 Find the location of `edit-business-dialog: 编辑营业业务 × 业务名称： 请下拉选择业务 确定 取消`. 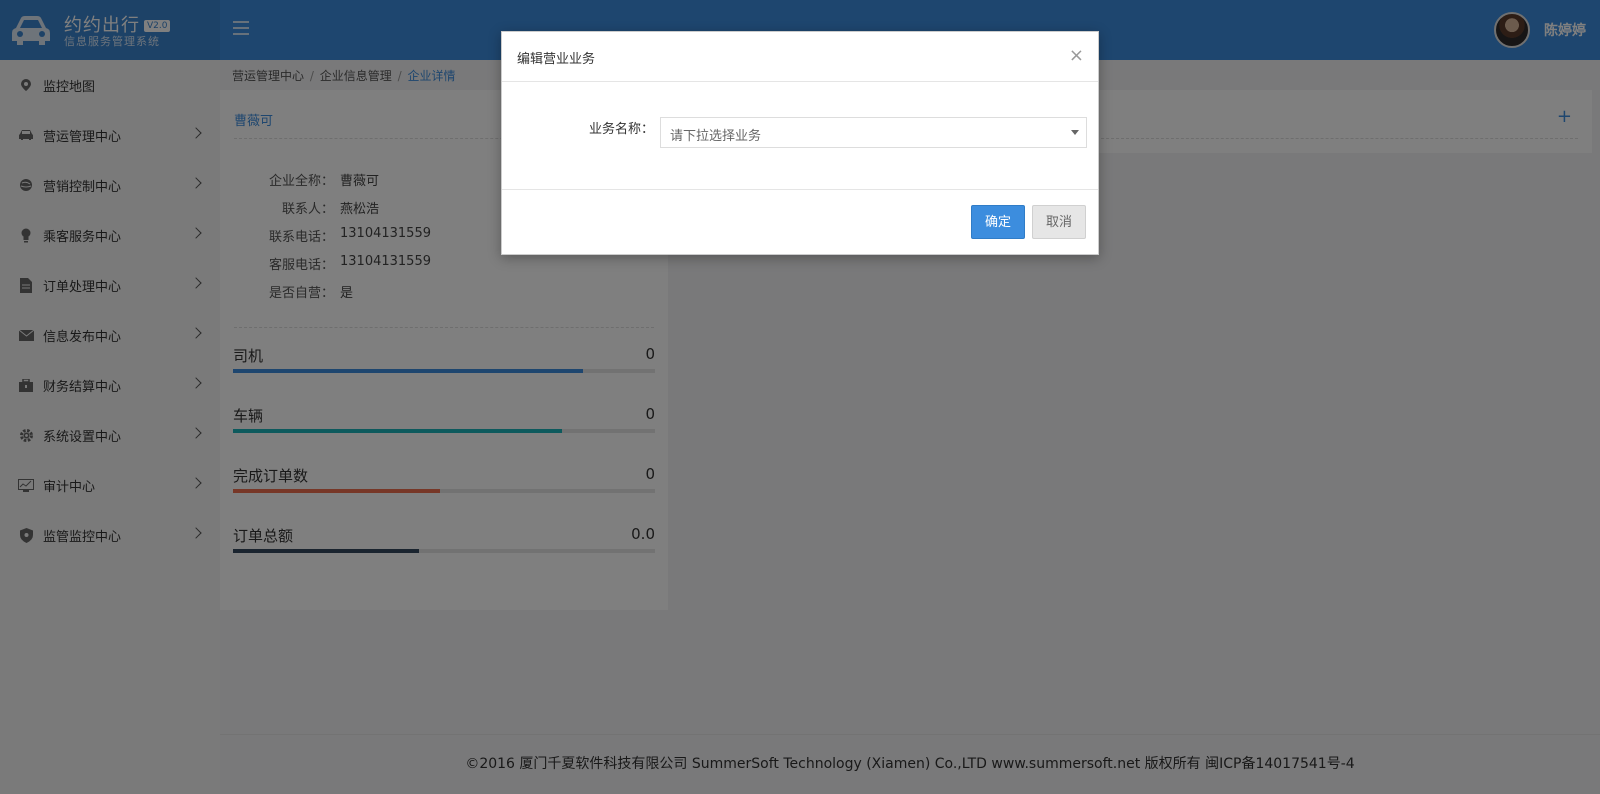

edit-business-dialog: 编辑营业业务 × 业务名称： 请下拉选择业务 确定 取消 is located at coordinates (800, 143).